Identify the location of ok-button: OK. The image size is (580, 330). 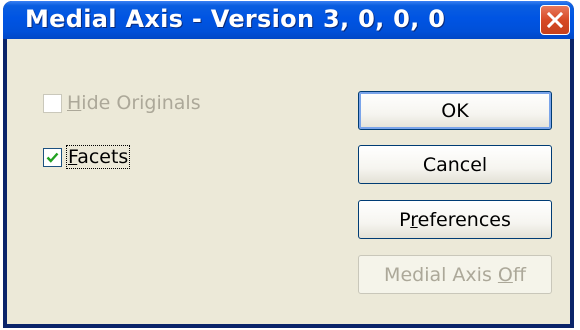
(455, 110).